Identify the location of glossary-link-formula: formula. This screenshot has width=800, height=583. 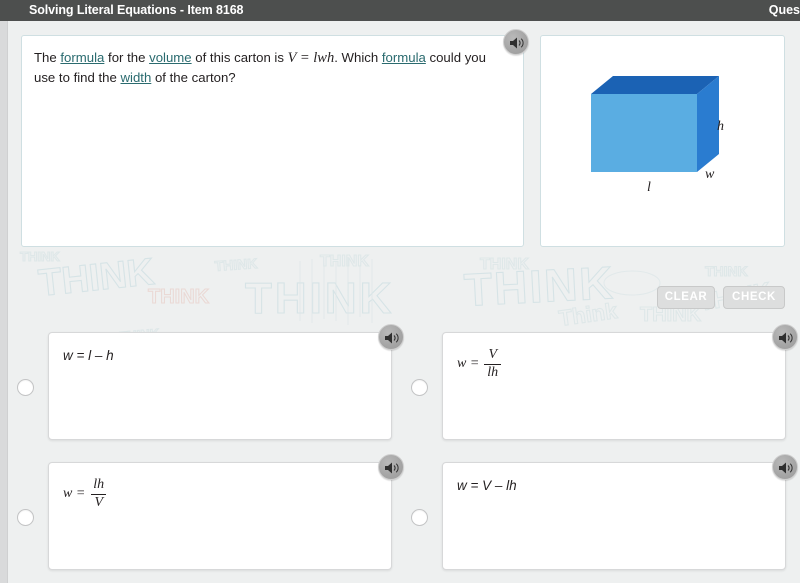
(82, 57).